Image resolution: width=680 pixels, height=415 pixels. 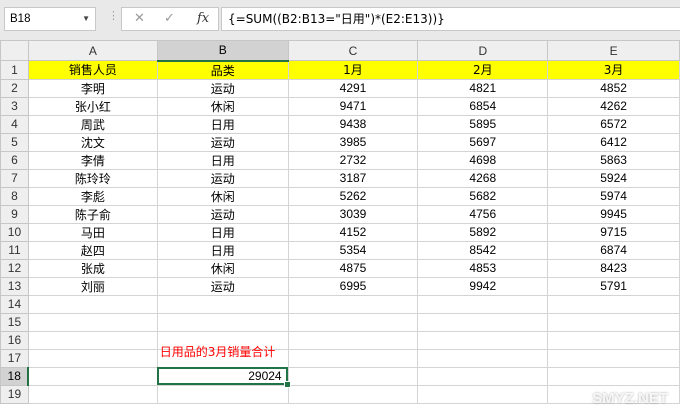 I want to click on cancel-icon: ✕, so click(x=139, y=18).